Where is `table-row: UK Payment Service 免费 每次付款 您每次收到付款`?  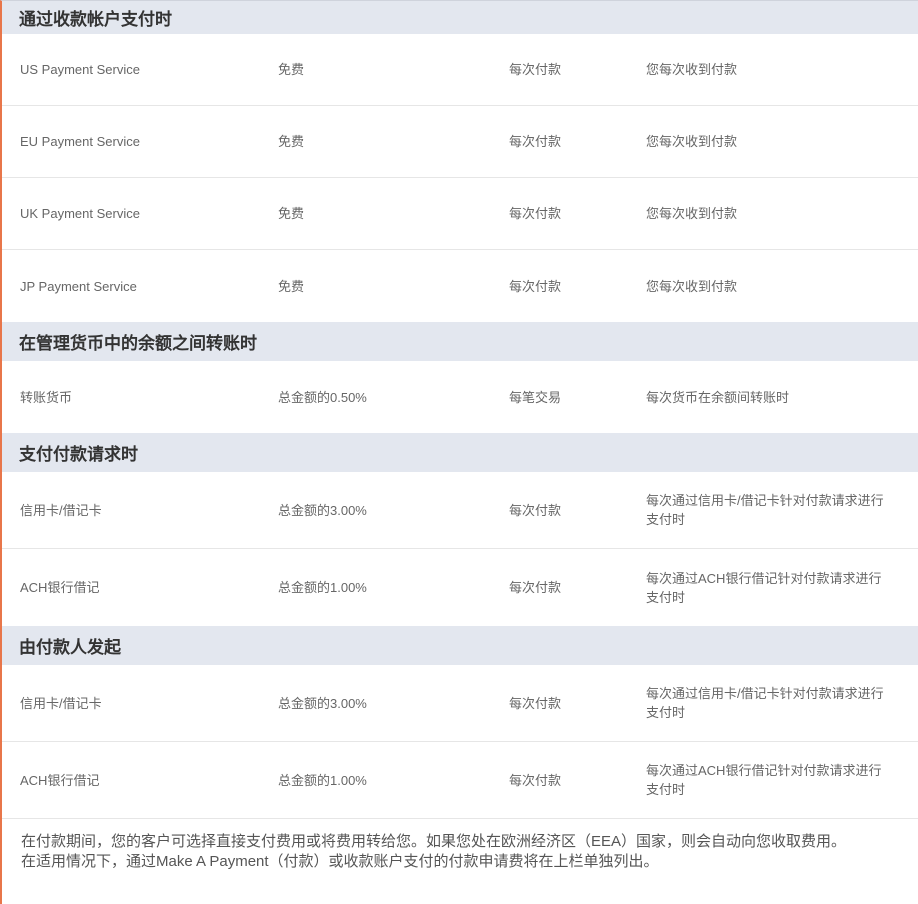 table-row: UK Payment Service 免费 每次付款 您每次收到付款 is located at coordinates (460, 214).